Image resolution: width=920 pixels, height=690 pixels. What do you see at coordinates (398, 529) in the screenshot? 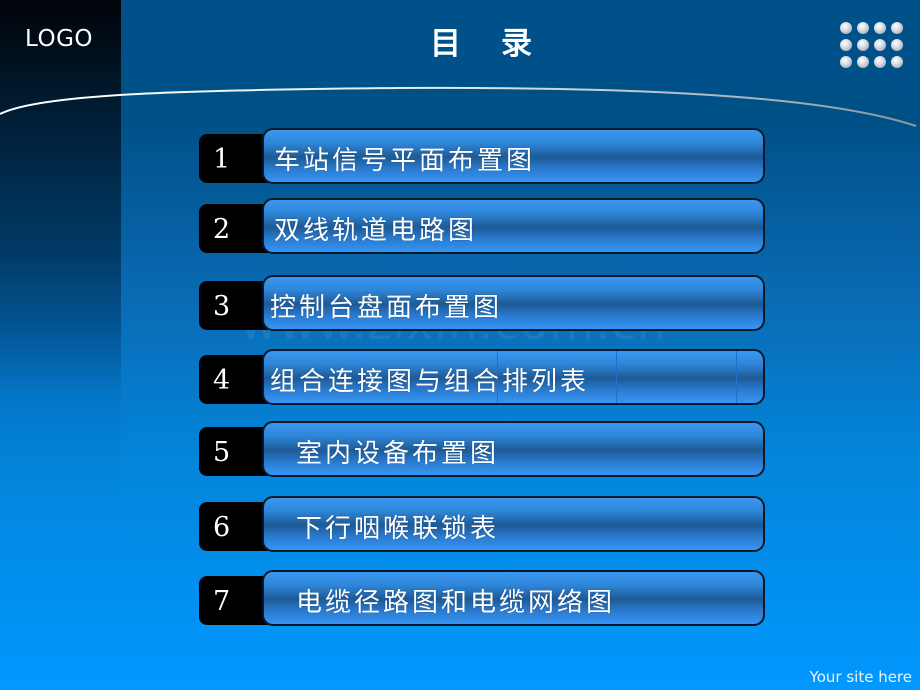
I see `item-label: 下行咽喉联锁表` at bounding box center [398, 529].